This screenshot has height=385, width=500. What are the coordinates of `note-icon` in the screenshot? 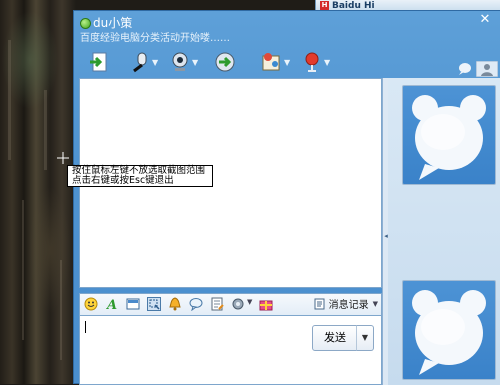 It's located at (217, 304).